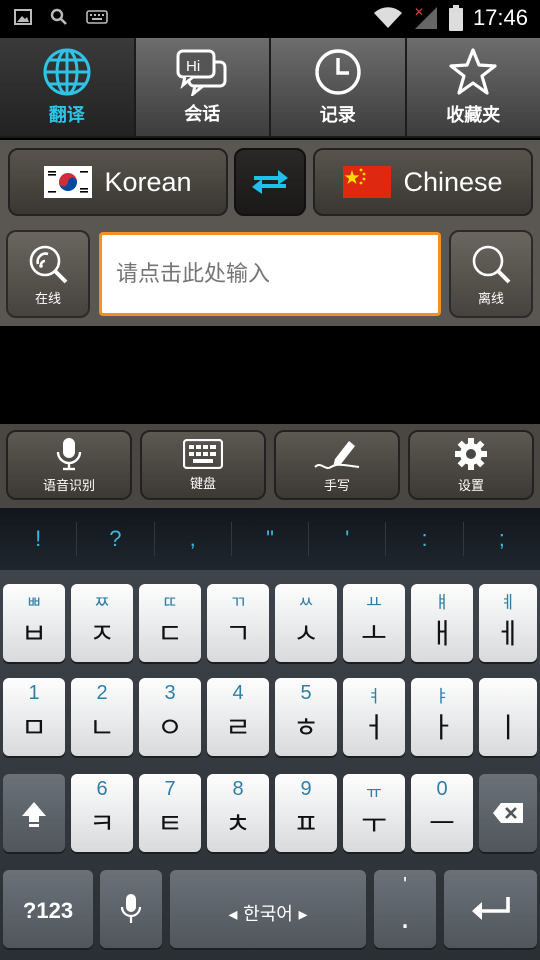 Image resolution: width=540 pixels, height=960 pixels. I want to click on search-input, so click(270, 274).